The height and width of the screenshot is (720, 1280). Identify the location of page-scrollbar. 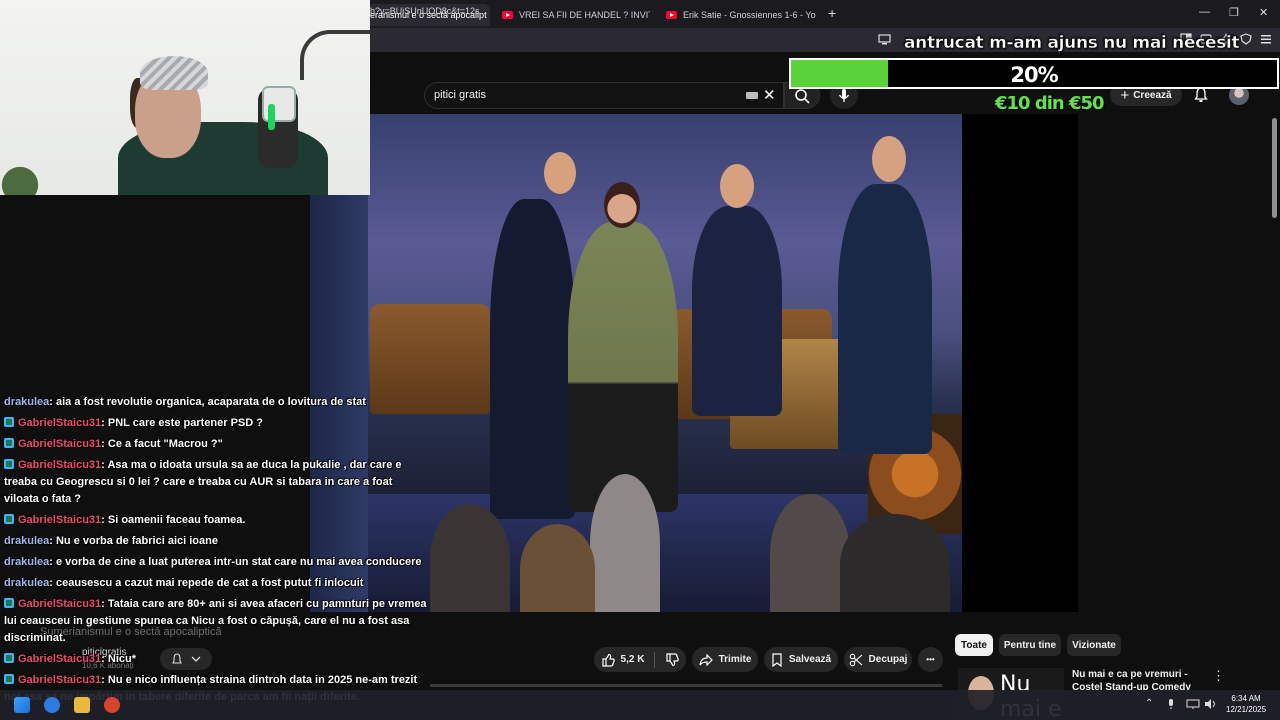
(1274, 168).